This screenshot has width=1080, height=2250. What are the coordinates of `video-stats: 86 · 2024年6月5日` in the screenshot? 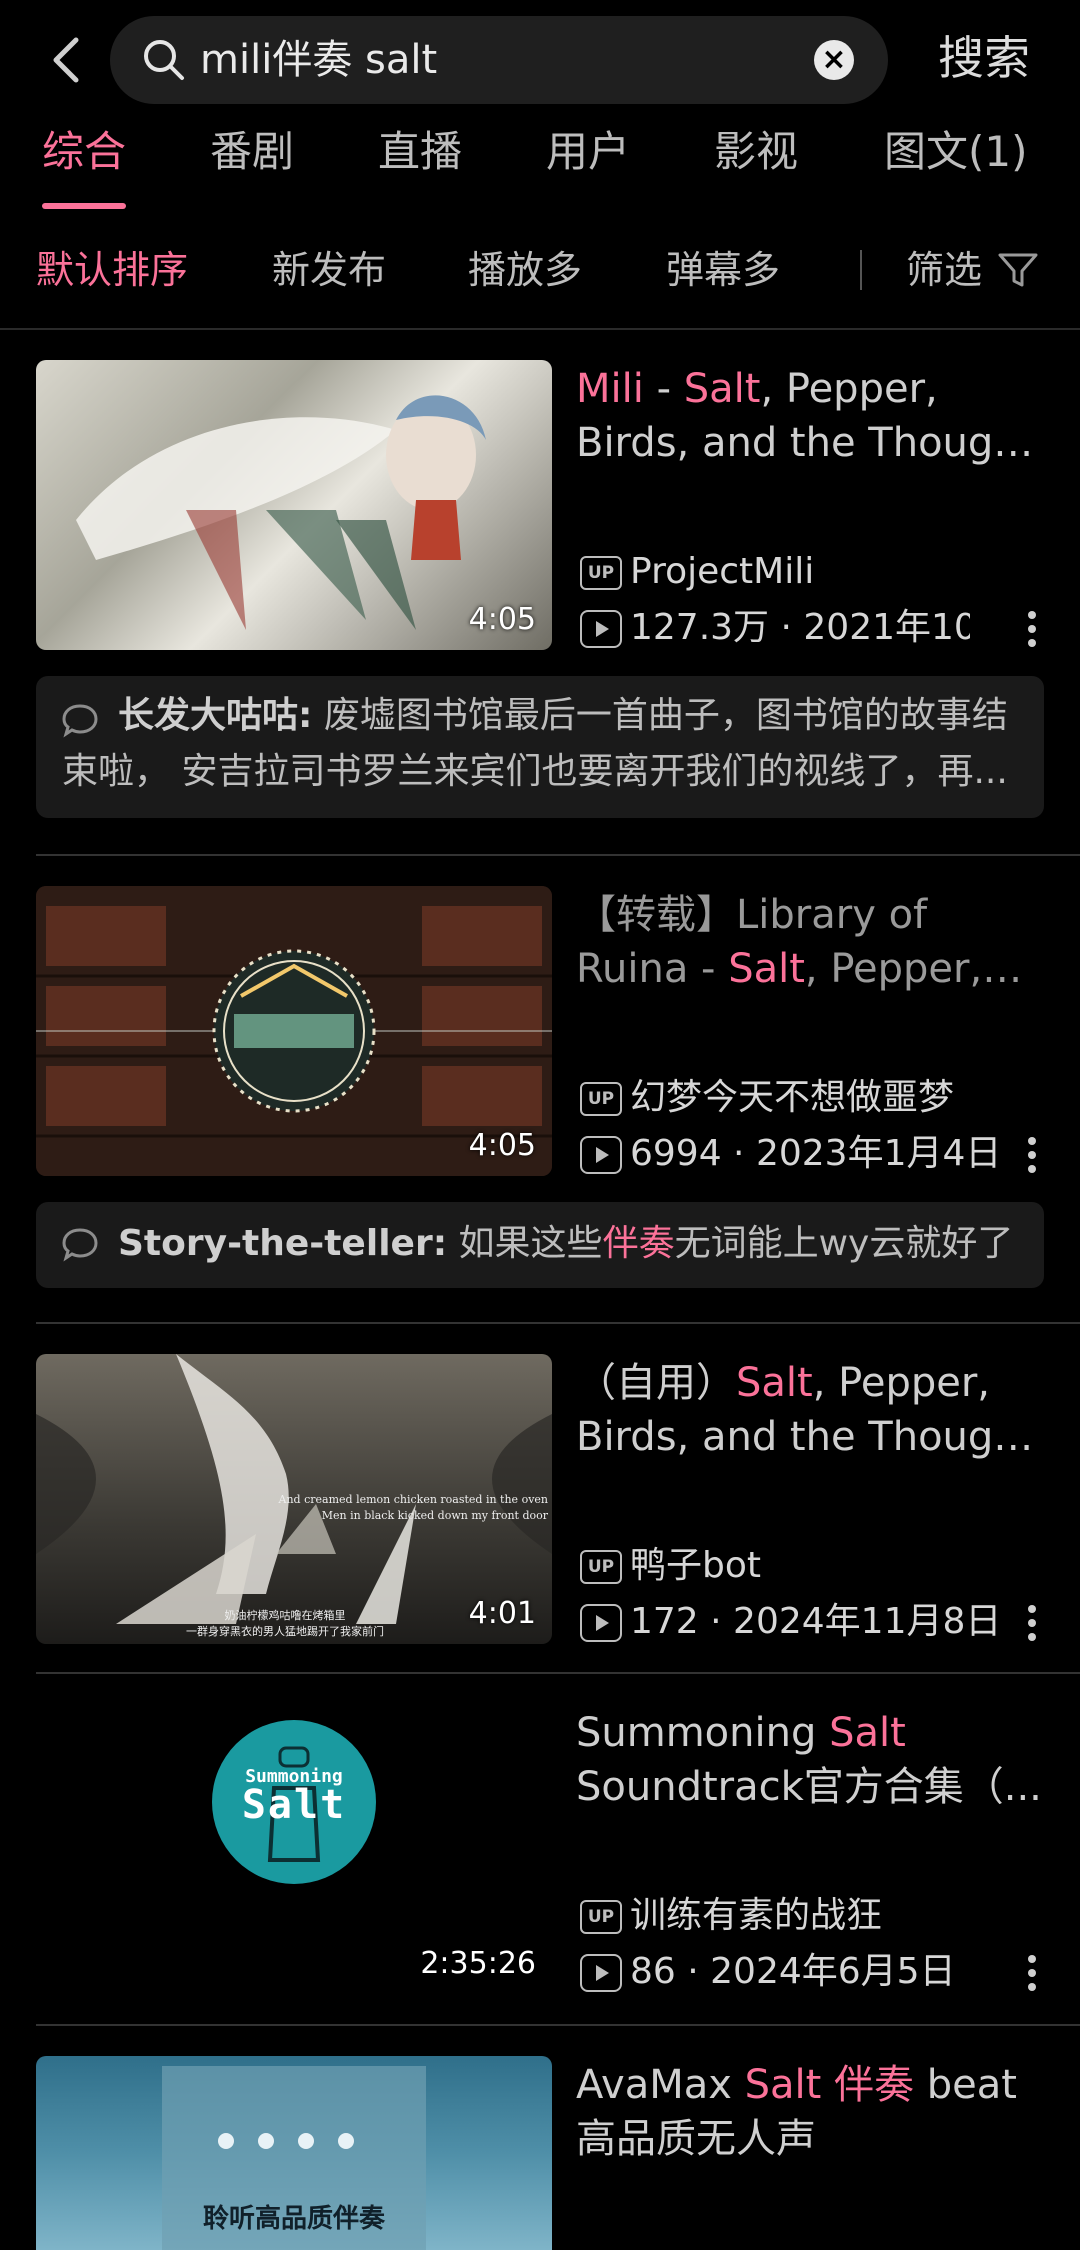 It's located at (793, 1971).